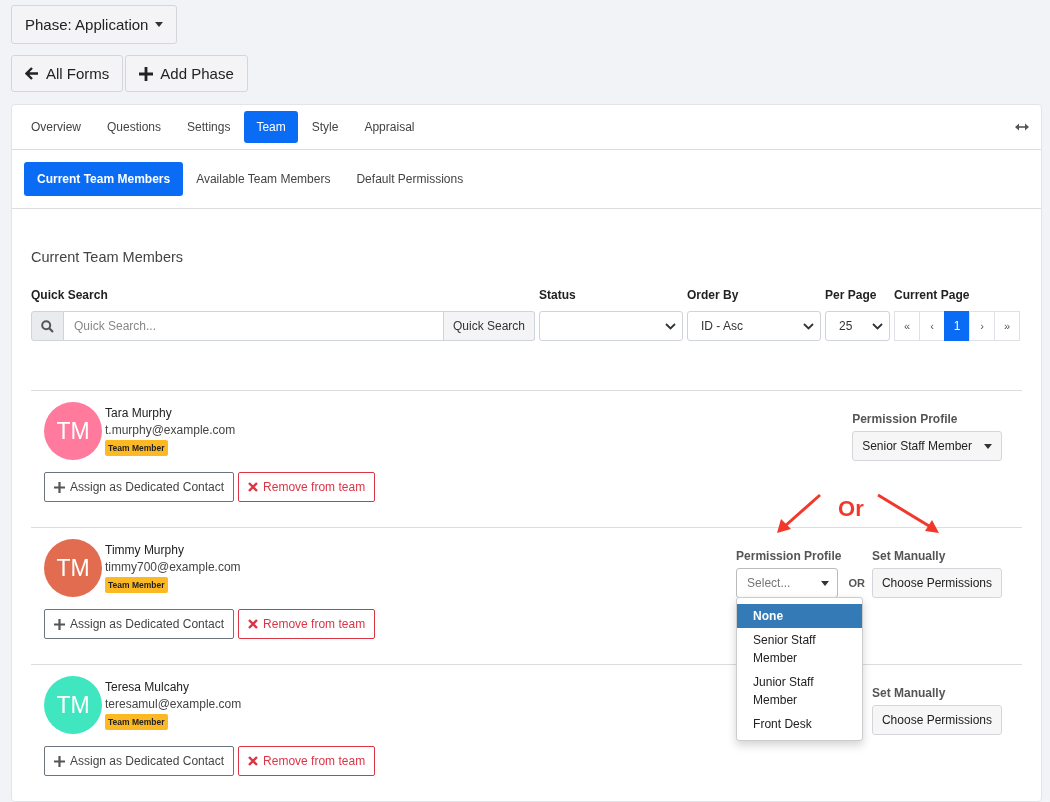 This screenshot has width=1050, height=802. I want to click on page-button: 1, so click(957, 326).